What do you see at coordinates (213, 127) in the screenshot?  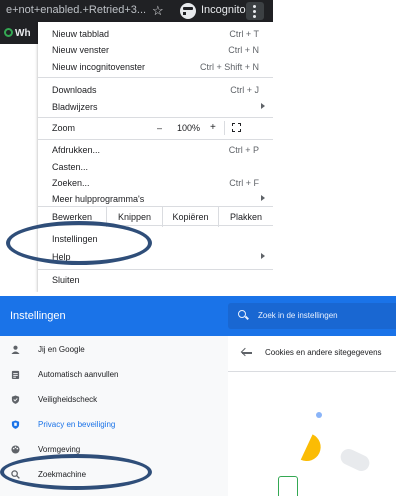 I see `zoom-in-button: +` at bounding box center [213, 127].